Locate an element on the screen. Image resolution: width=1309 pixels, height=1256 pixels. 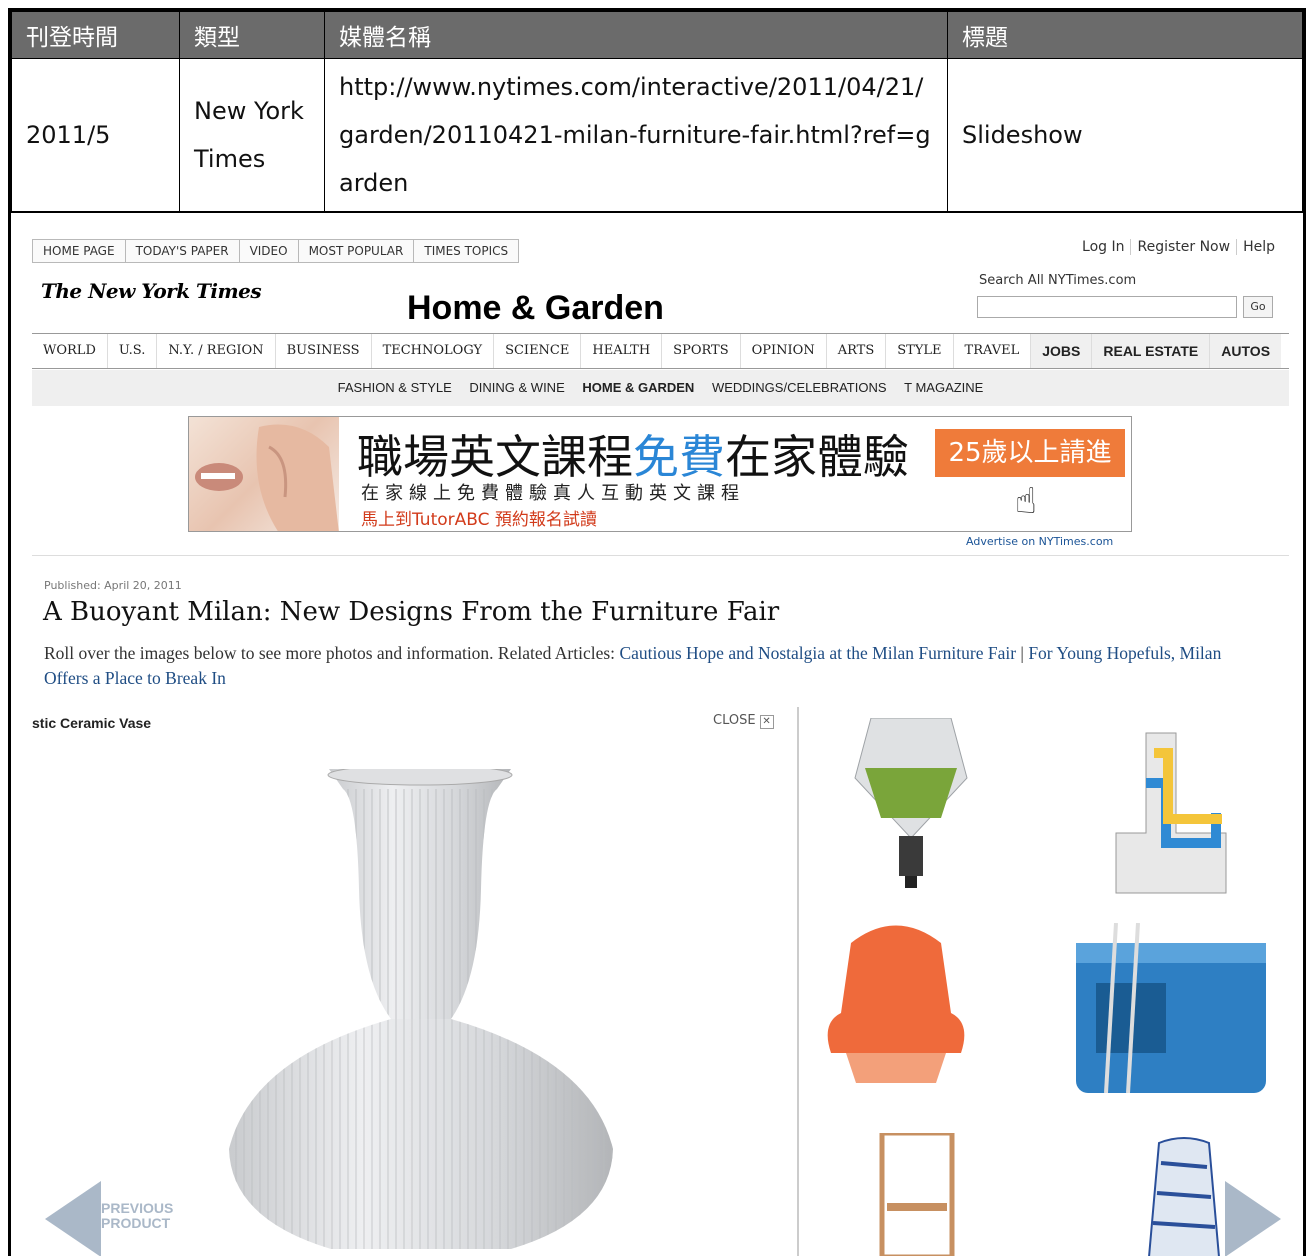
account-links: Log In Register Now Help is located at coordinates (1178, 247).